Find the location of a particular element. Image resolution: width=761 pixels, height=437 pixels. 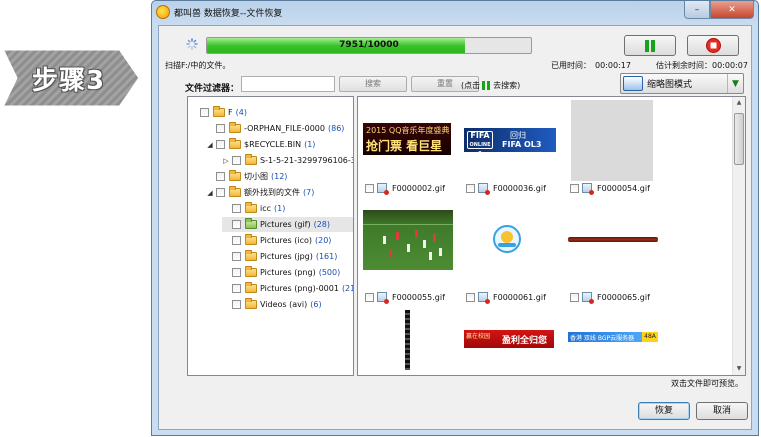

fifa-logo: FIFA ONLINE 3 is located at coordinates (480, 141).